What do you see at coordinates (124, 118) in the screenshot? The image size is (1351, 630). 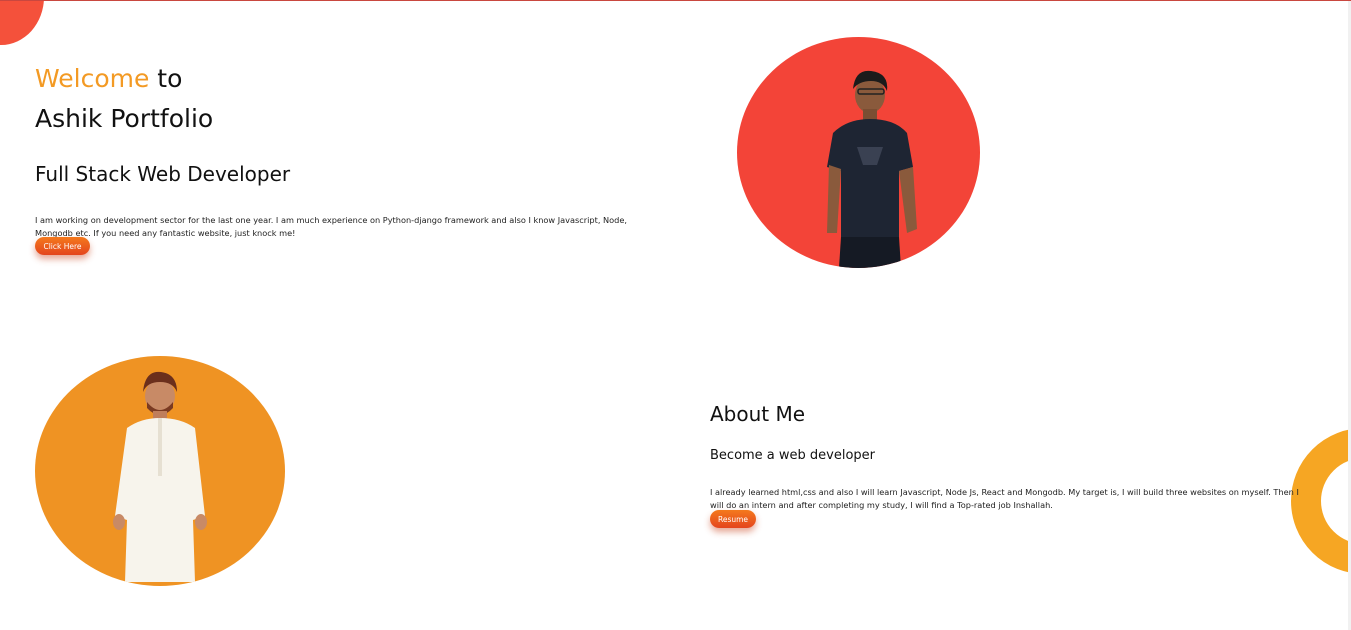 I see `hero-name-line: Ashik Portfolio` at bounding box center [124, 118].